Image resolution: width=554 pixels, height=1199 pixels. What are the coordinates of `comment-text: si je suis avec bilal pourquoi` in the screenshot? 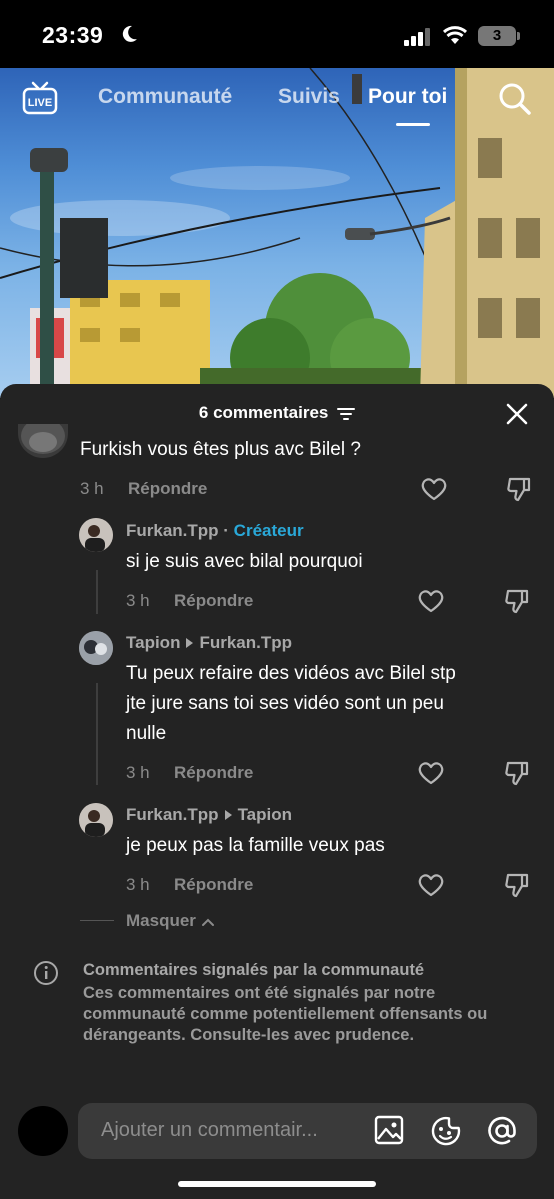 It's located at (244, 561).